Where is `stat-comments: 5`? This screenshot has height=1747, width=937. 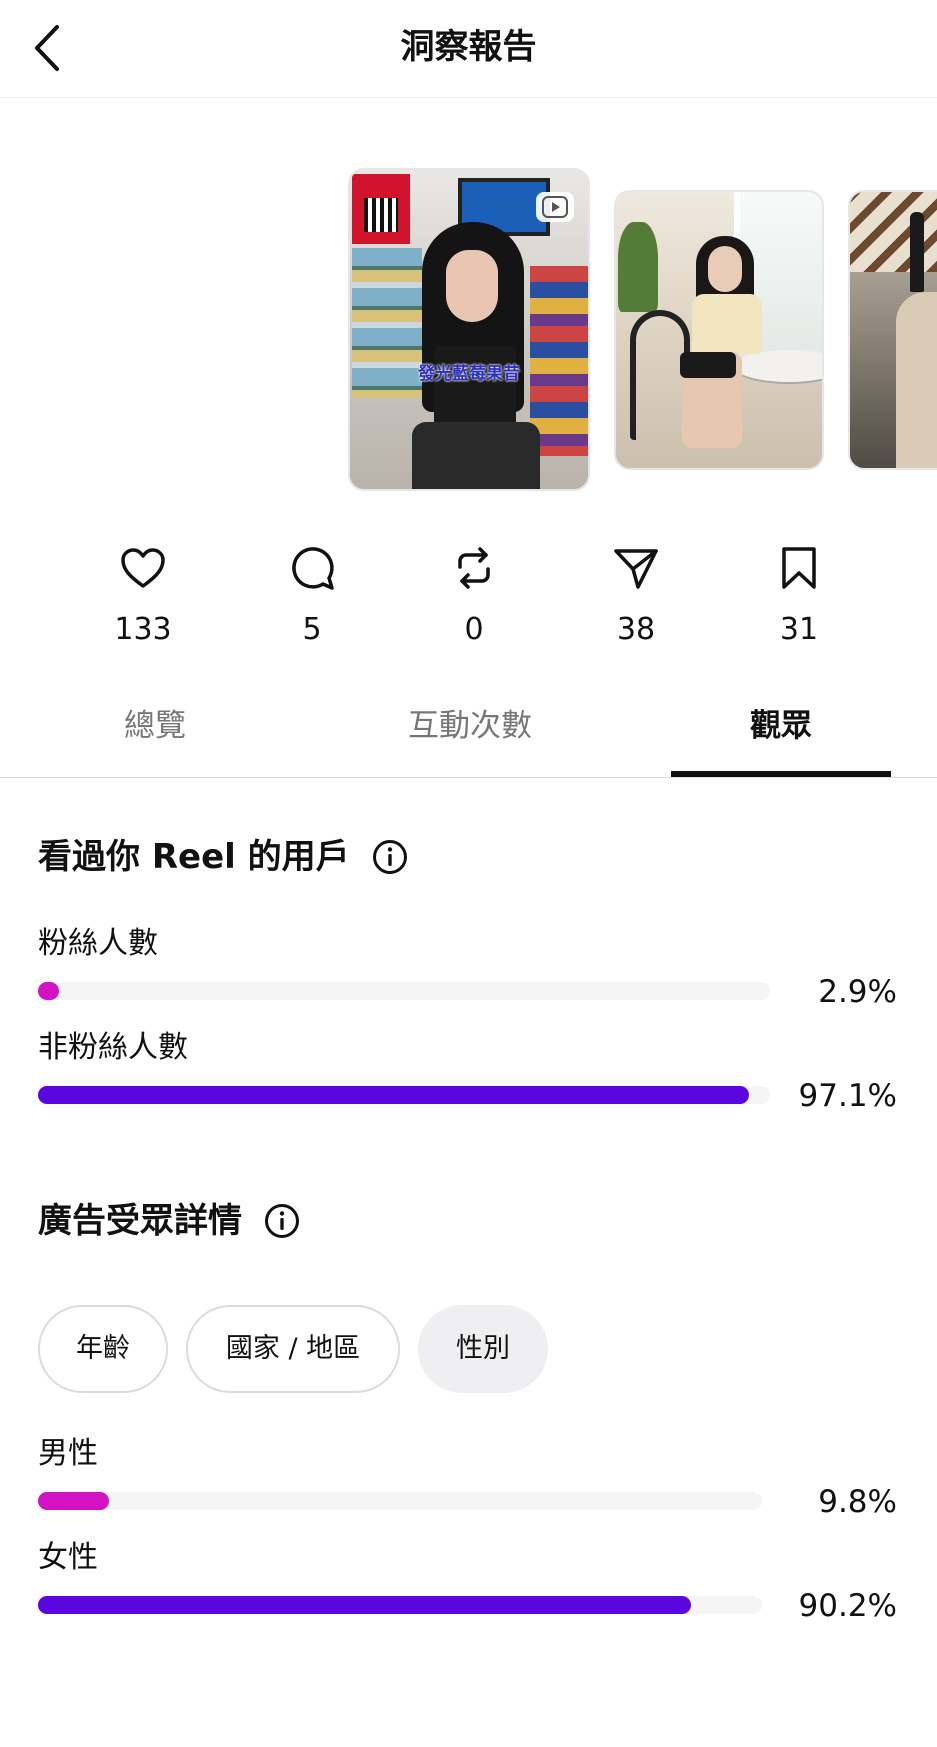 stat-comments: 5 is located at coordinates (312, 595).